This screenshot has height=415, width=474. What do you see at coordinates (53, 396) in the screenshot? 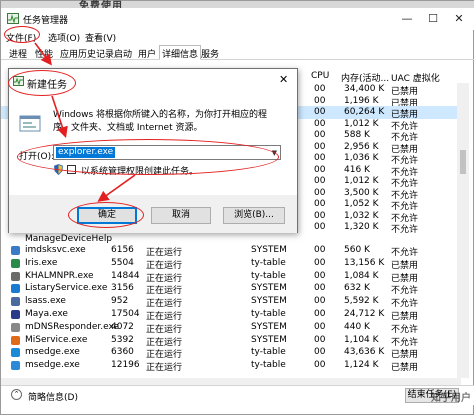
I see `fewer-details-link: 简略信息(D)` at bounding box center [53, 396].